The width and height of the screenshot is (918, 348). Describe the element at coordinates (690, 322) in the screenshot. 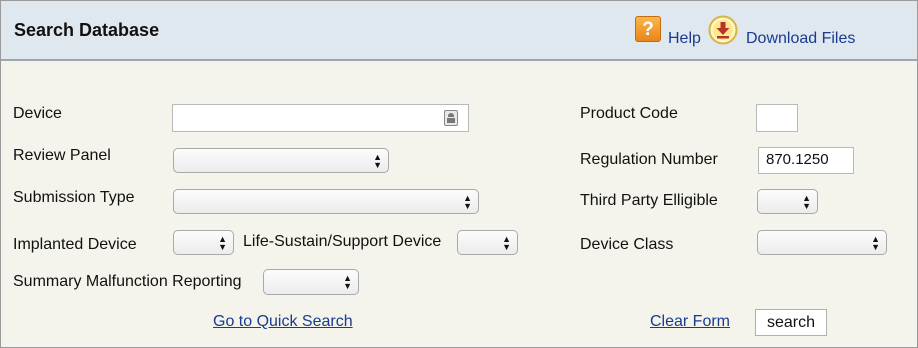

I see `clear-form-link: Clear Form` at that location.